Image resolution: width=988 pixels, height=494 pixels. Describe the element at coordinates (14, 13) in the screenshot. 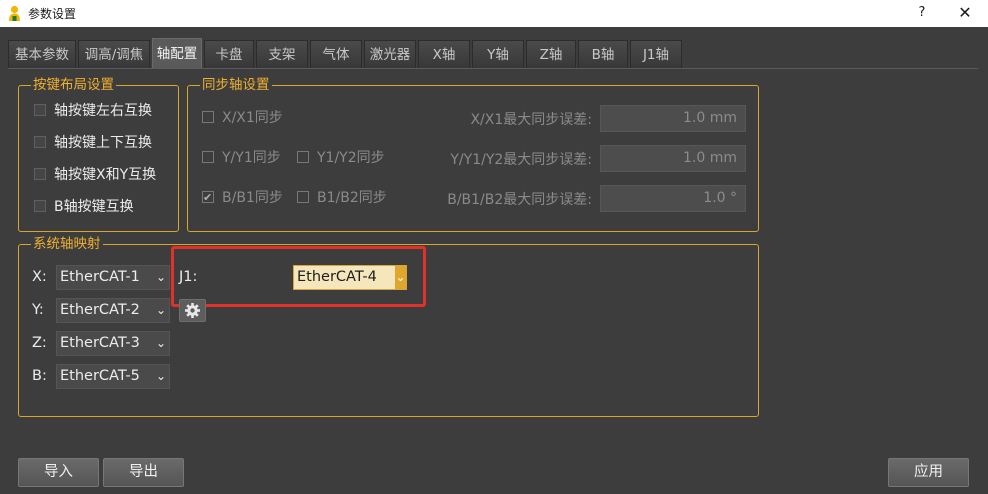

I see `app-user-icon` at that location.